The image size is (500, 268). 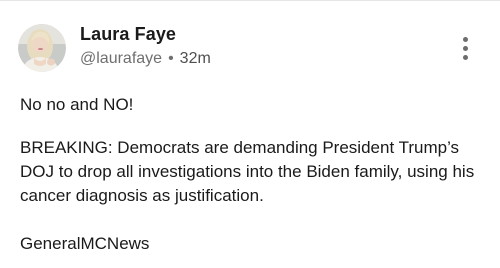 What do you see at coordinates (85, 243) in the screenshot?
I see `post-source-text: GeneralMCNews` at bounding box center [85, 243].